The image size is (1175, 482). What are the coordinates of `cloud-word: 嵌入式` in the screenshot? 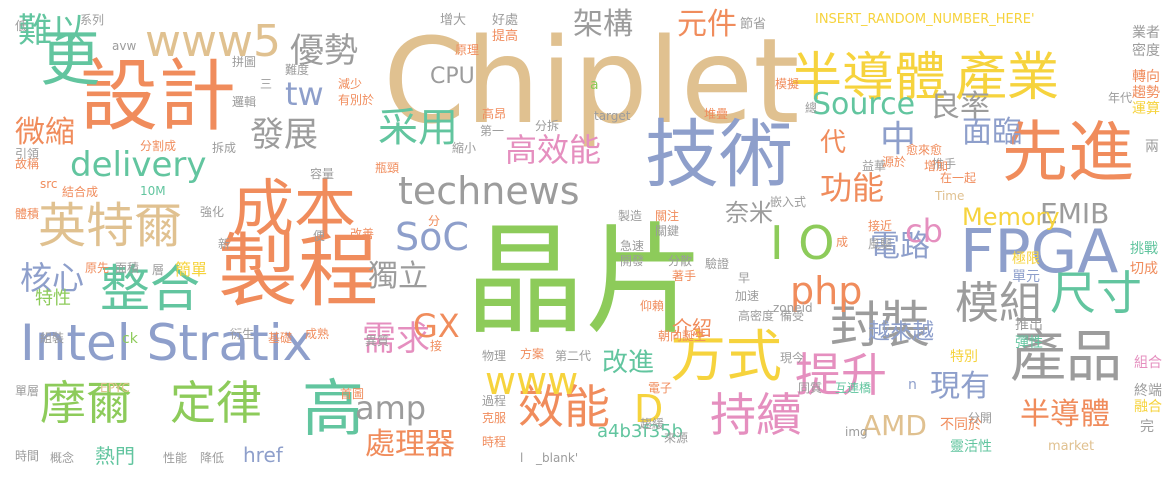 It's located at (788, 202).